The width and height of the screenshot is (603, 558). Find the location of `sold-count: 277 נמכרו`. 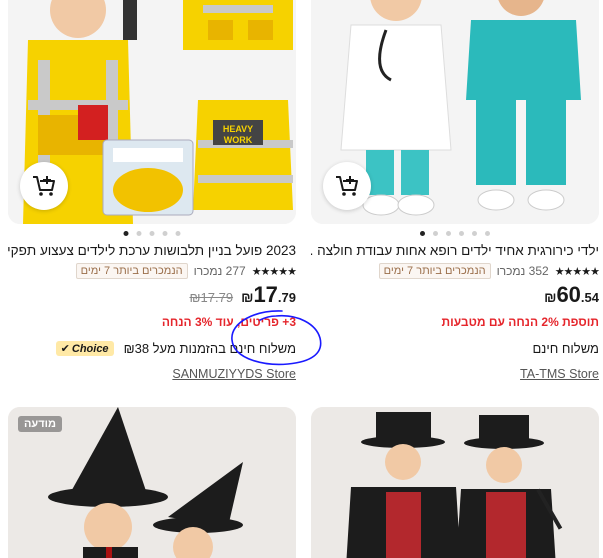

sold-count: 277 נמכרו is located at coordinates (219, 271).